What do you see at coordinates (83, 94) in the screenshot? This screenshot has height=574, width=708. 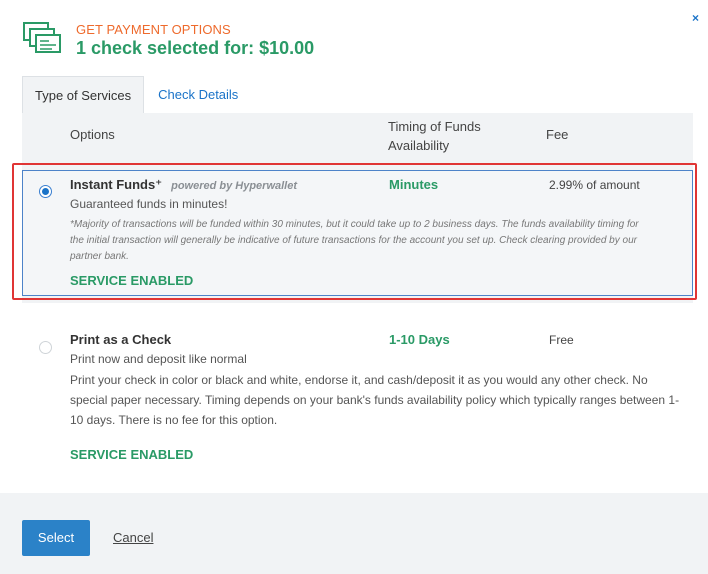 I see `tab-type-of-services: Type of Services` at bounding box center [83, 94].